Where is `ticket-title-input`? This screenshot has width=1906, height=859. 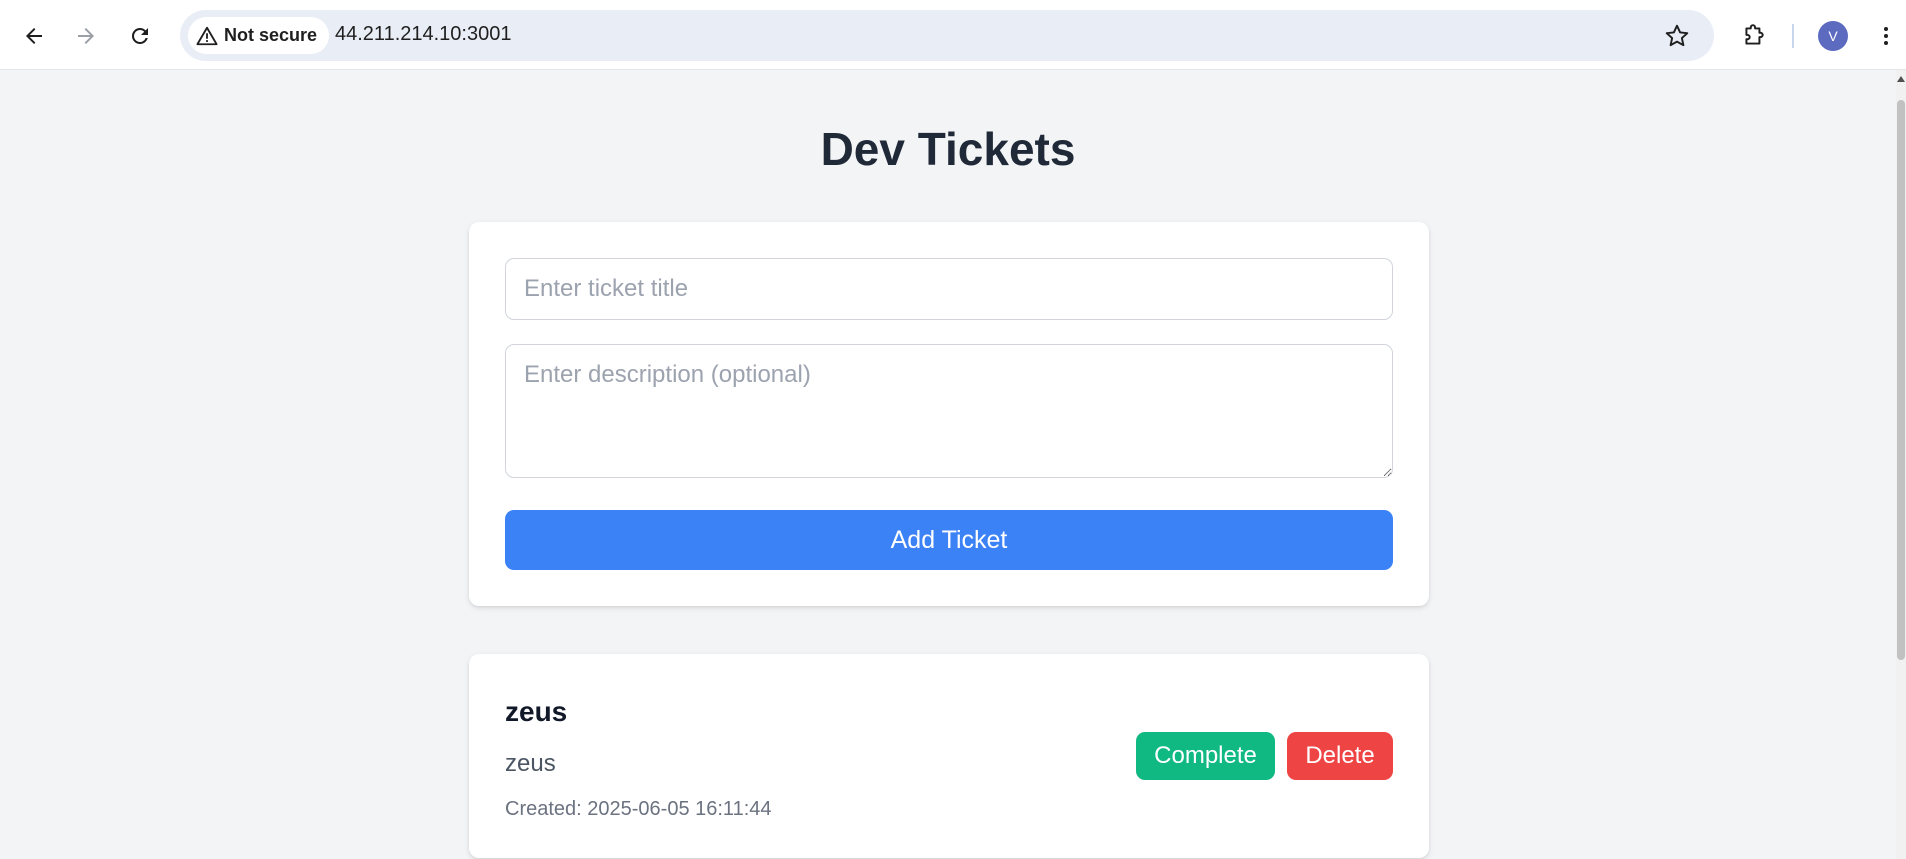
ticket-title-input is located at coordinates (949, 289).